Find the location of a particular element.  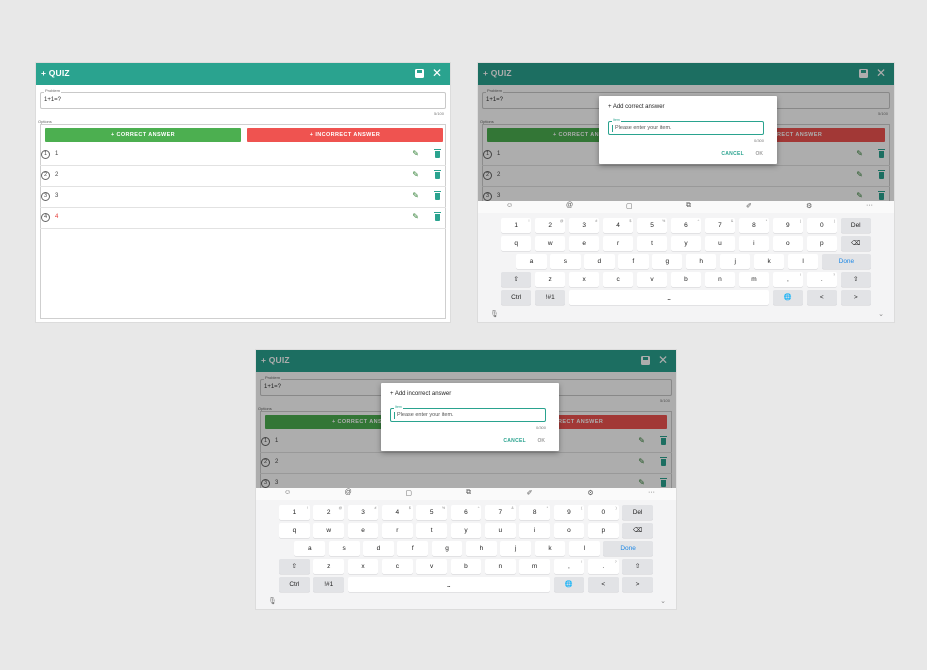

key-y: y is located at coordinates (466, 530).